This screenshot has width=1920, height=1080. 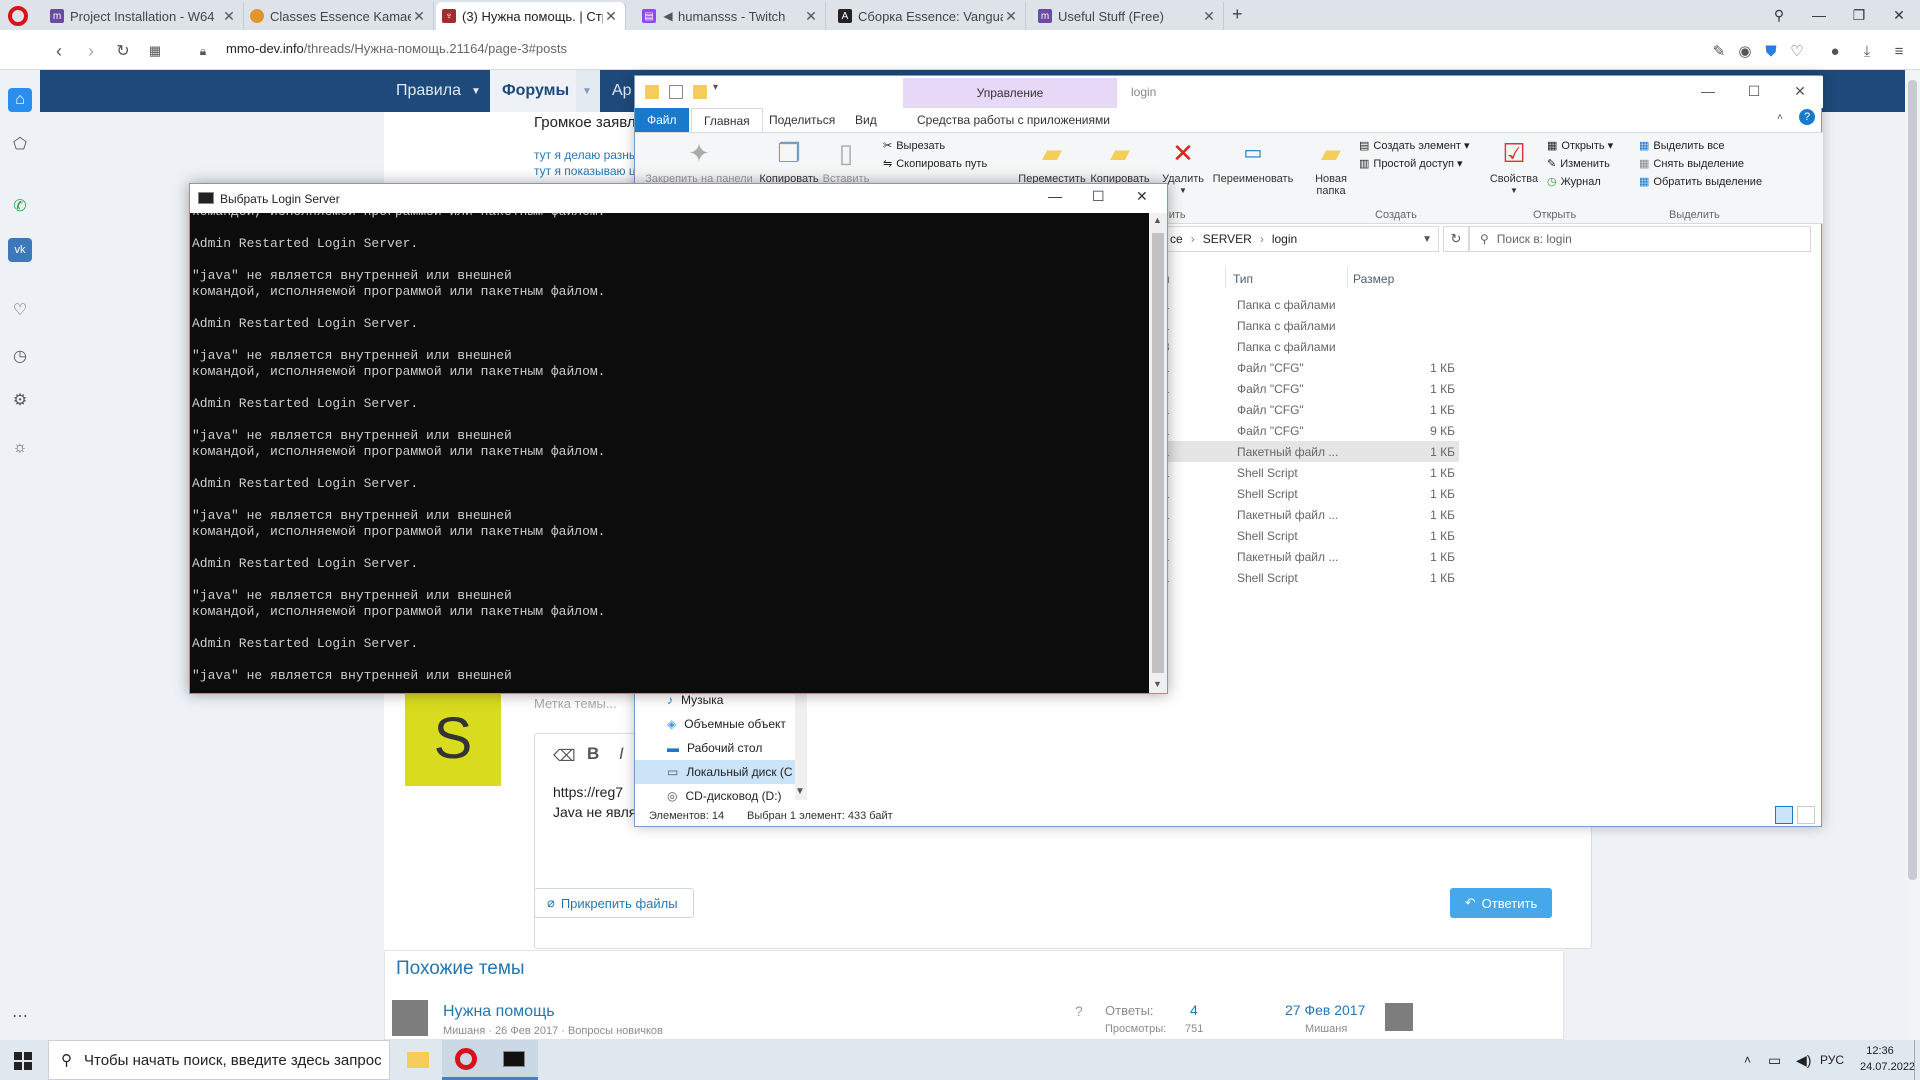 I want to click on last-post-user: Мишаня, so click(x=1326, y=1029).